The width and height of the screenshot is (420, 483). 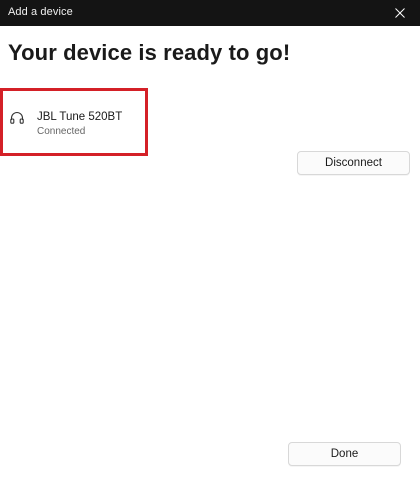 What do you see at coordinates (80, 117) in the screenshot?
I see `device-name: JBL Tune 520BT` at bounding box center [80, 117].